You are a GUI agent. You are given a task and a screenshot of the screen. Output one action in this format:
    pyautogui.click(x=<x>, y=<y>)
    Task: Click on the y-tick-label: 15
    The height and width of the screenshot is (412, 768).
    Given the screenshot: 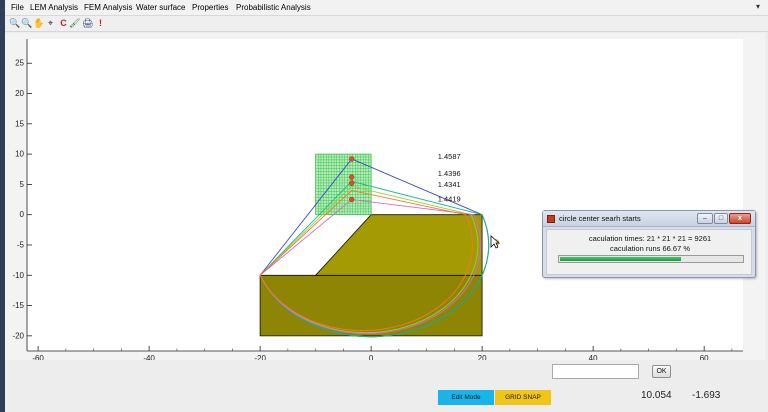 What is the action you would take?
    pyautogui.click(x=19, y=123)
    